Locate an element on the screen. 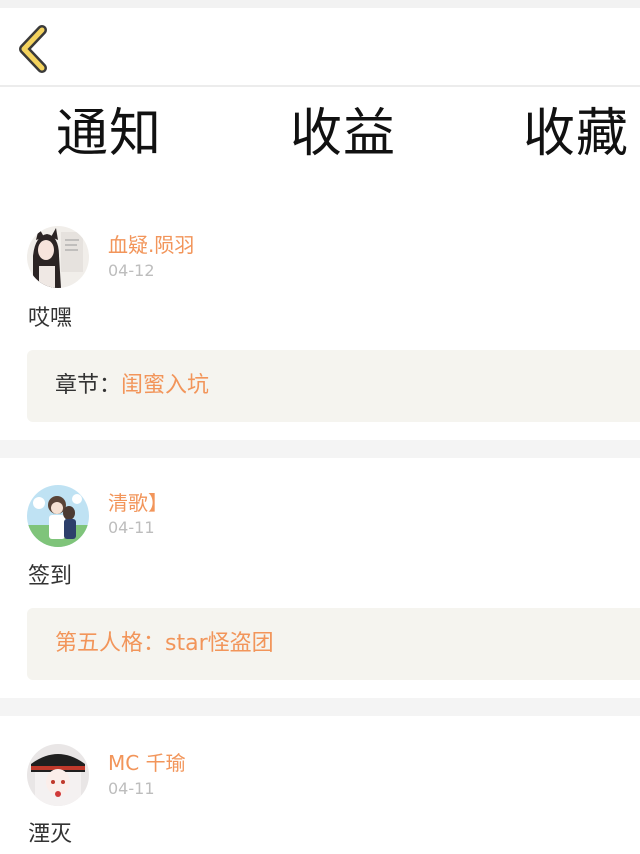  message-text: 签到 is located at coordinates (50, 576).